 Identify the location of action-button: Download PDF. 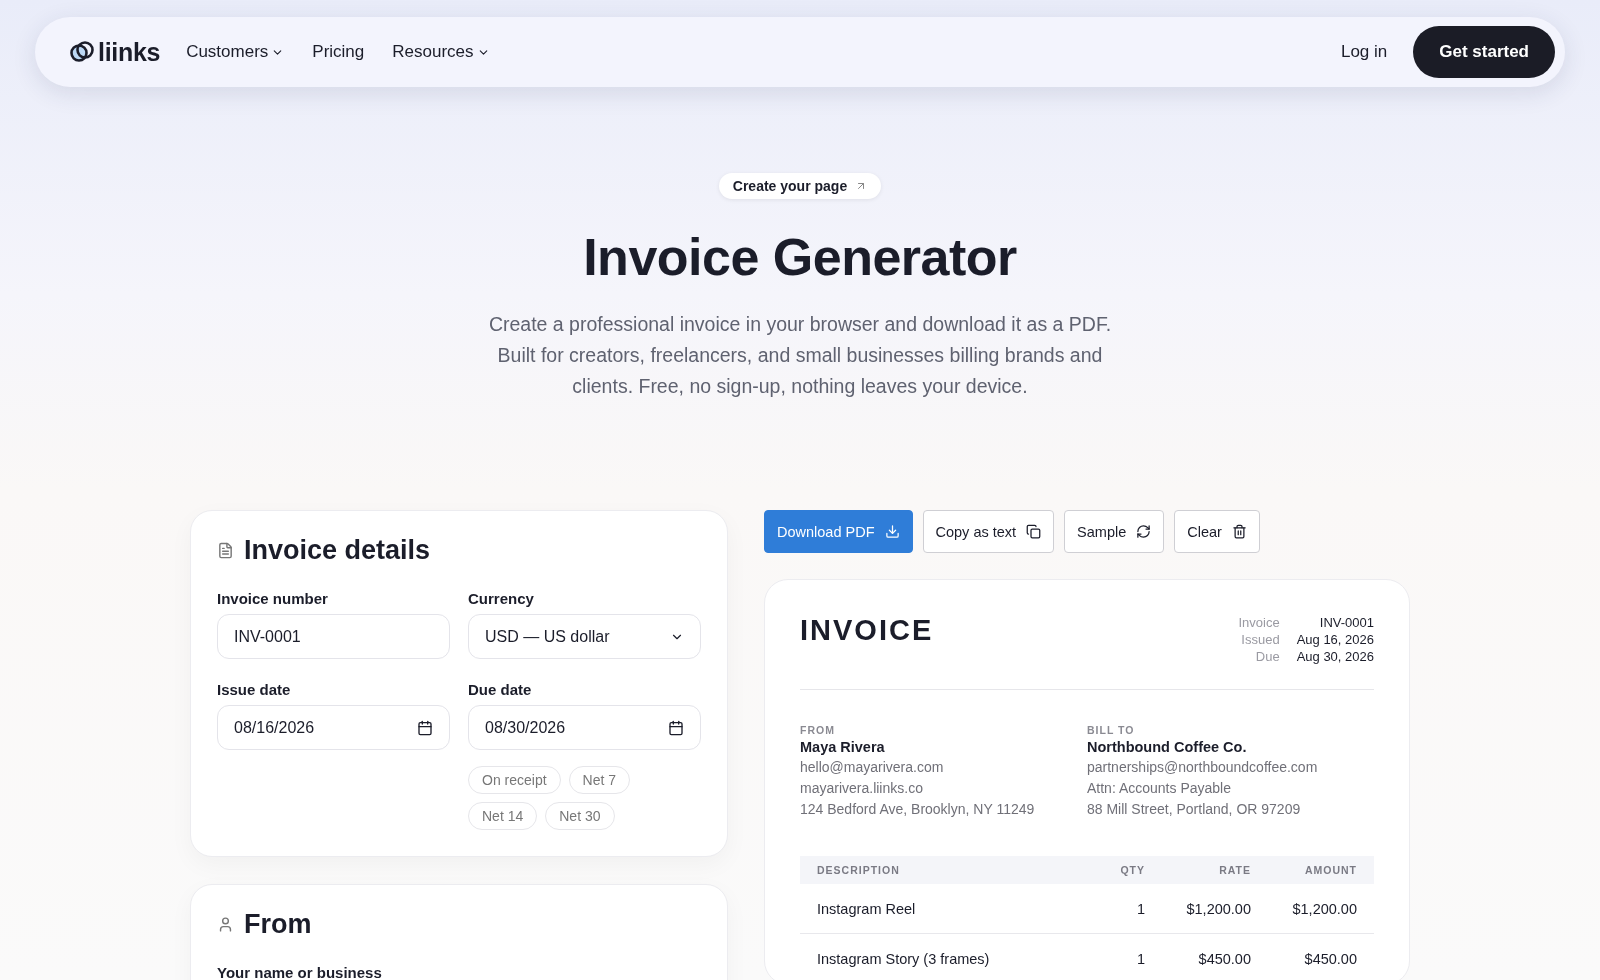
(838, 531).